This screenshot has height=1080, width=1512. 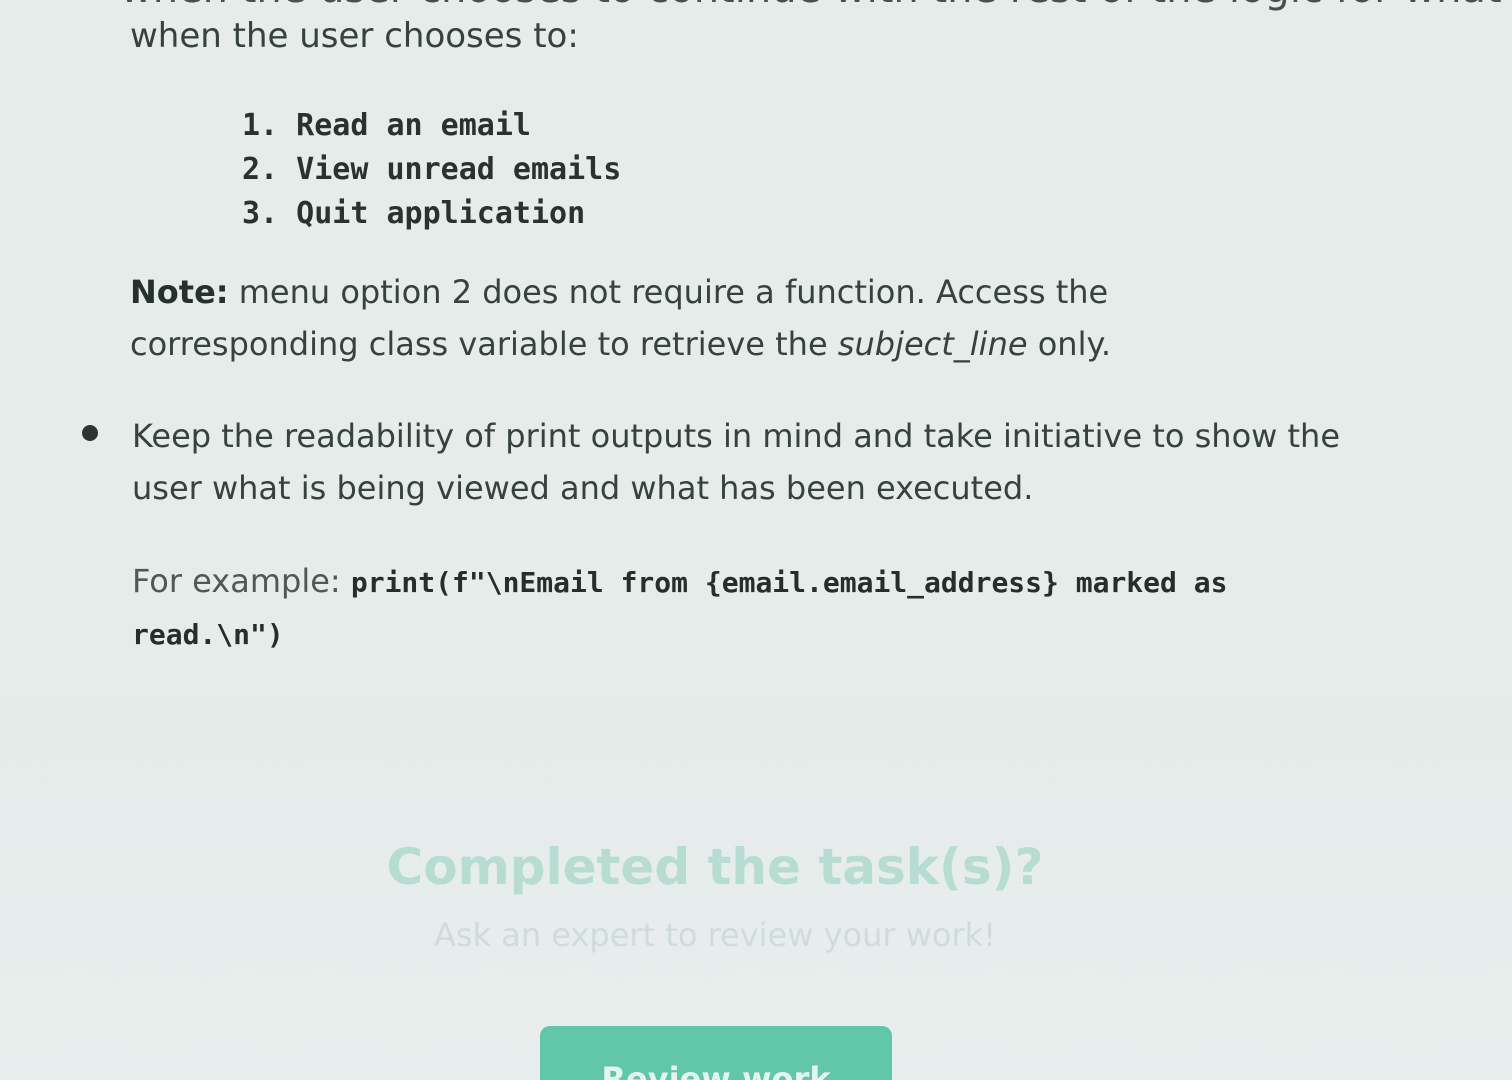 I want to click on menu-option-read-email: 1. Read an email, so click(x=386, y=125).